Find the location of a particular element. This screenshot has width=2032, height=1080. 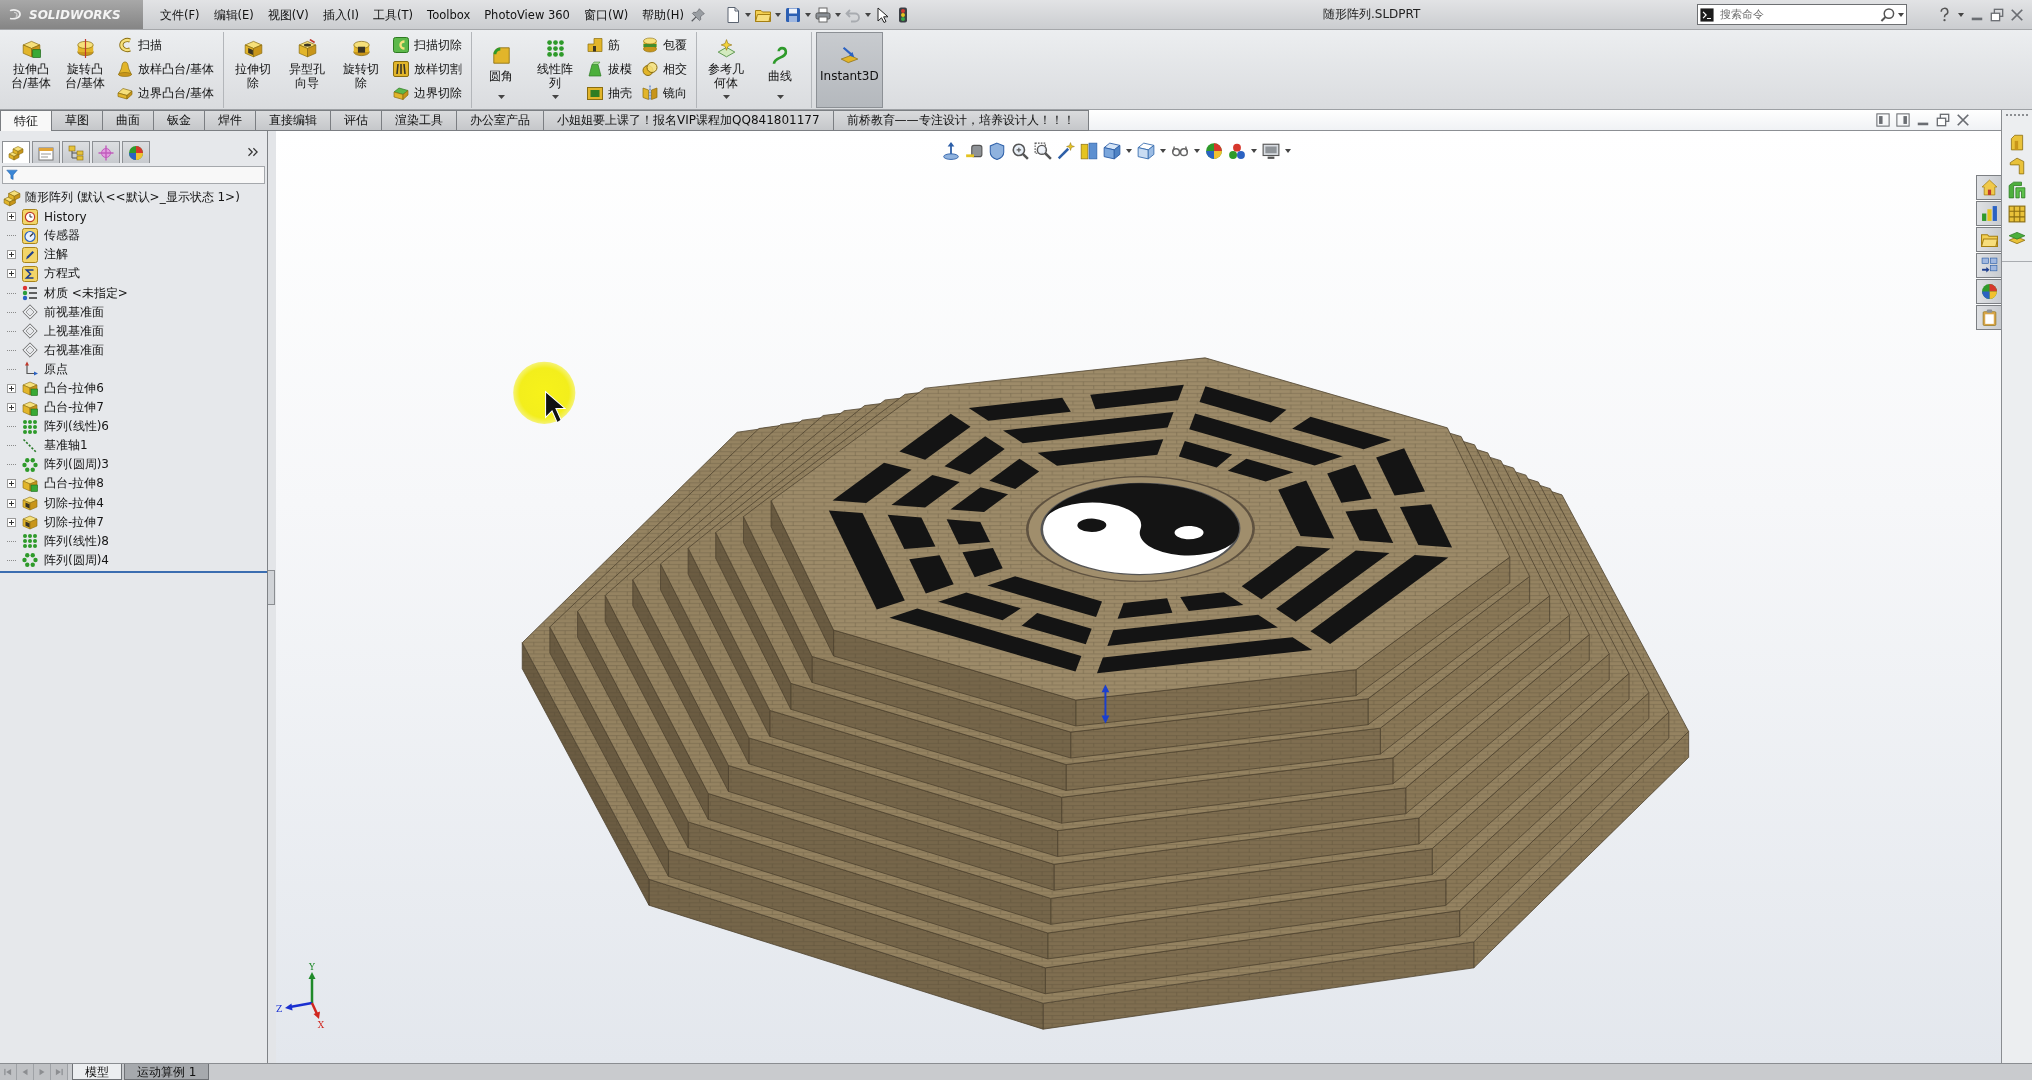

ribbon-button: 拔模 is located at coordinates (610, 69).